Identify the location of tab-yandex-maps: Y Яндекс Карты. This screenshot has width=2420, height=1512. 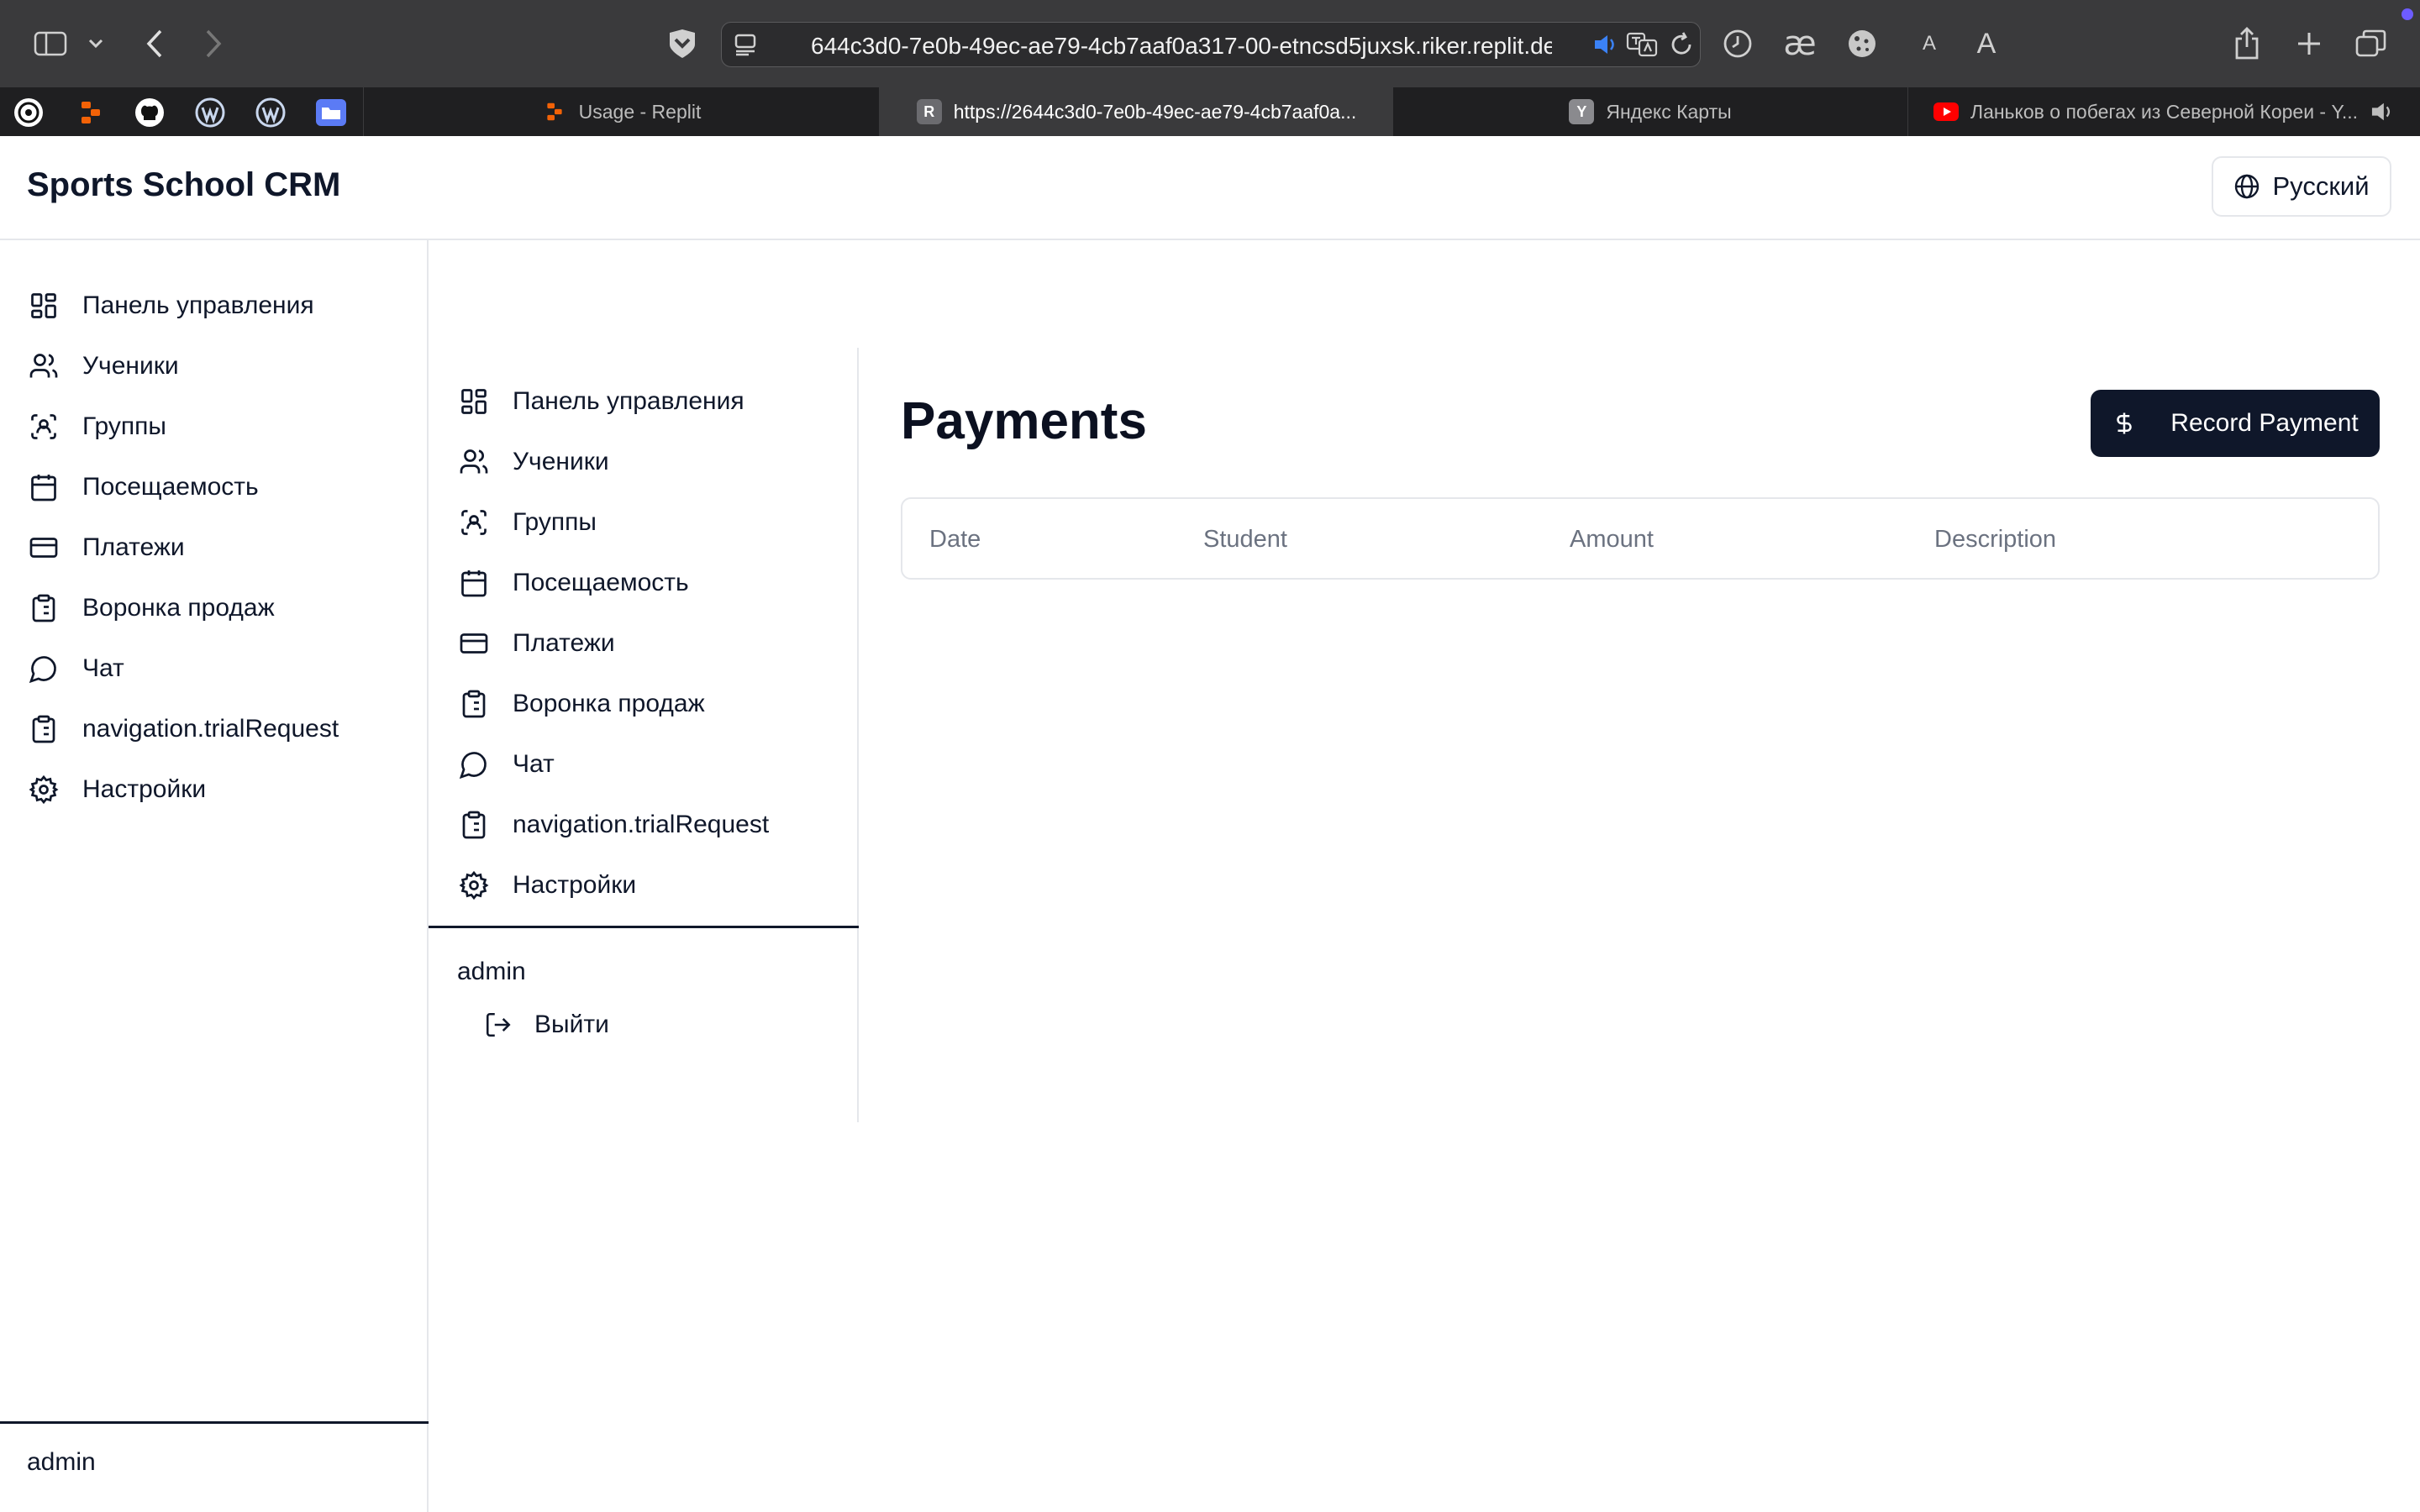
(1650, 111).